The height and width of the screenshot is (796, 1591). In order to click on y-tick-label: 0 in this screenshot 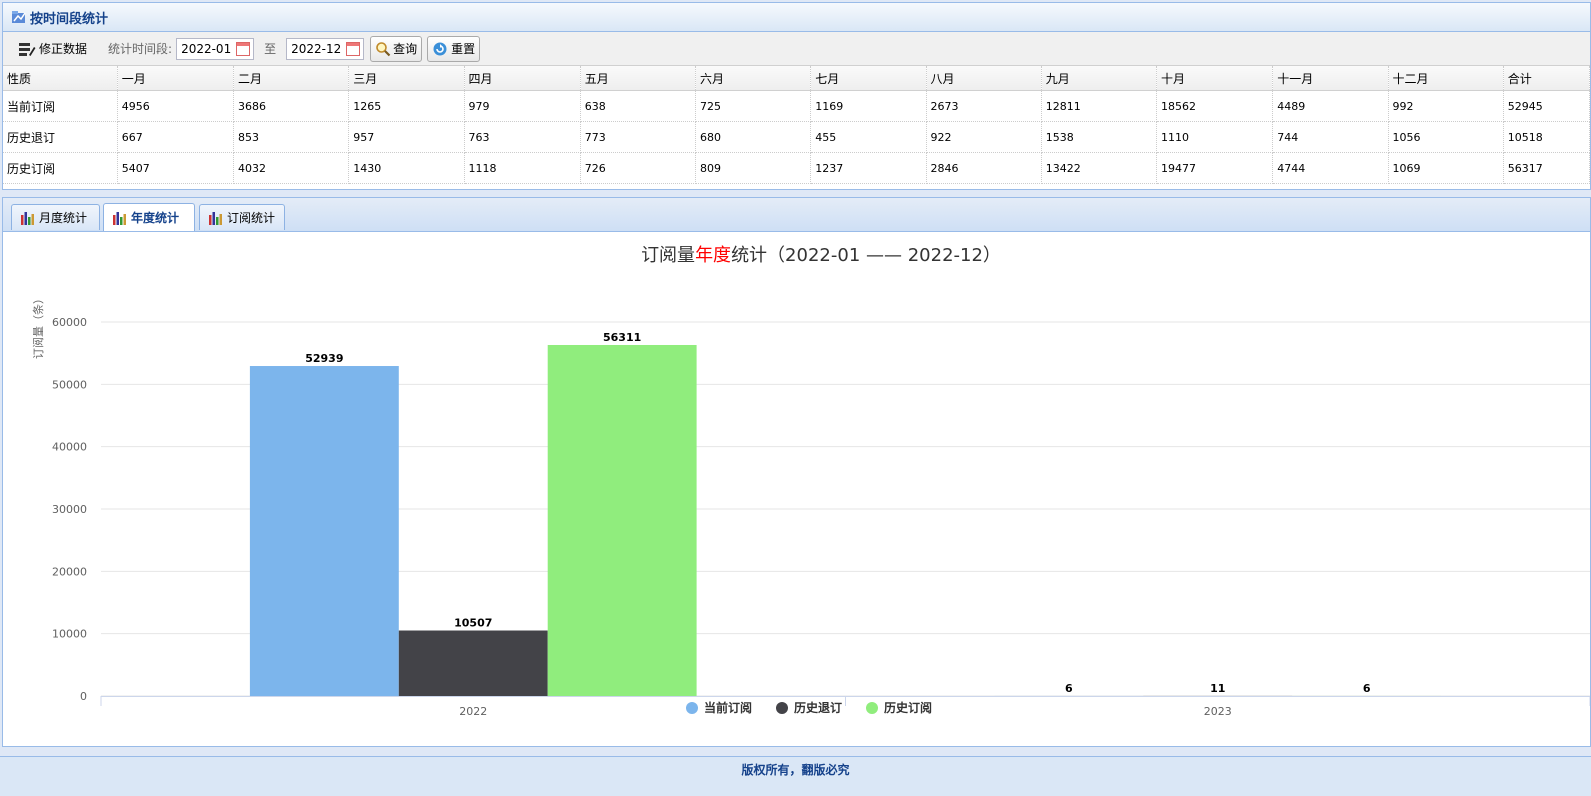, I will do `click(83, 696)`.